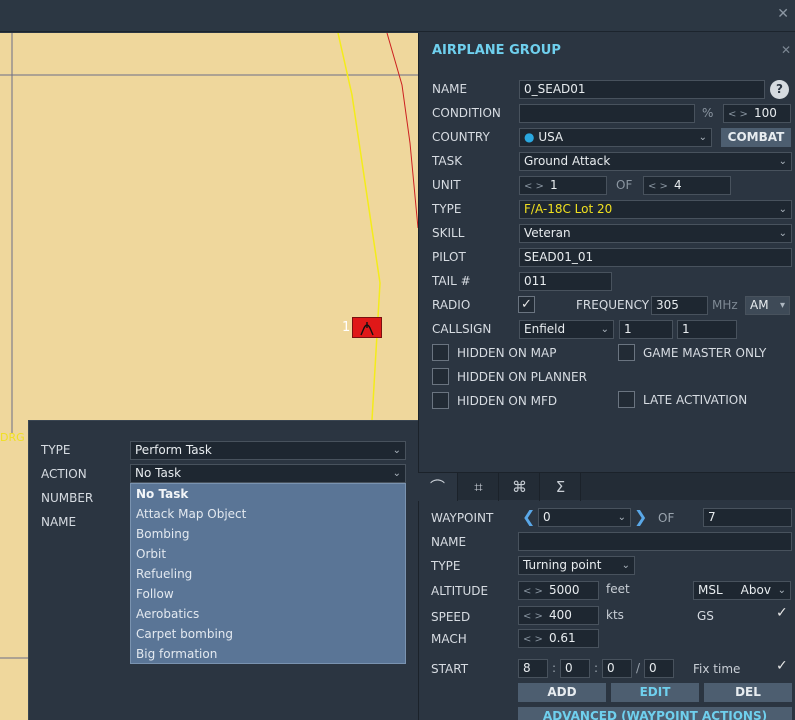  What do you see at coordinates (268, 574) in the screenshot?
I see `list-item: Refueling` at bounding box center [268, 574].